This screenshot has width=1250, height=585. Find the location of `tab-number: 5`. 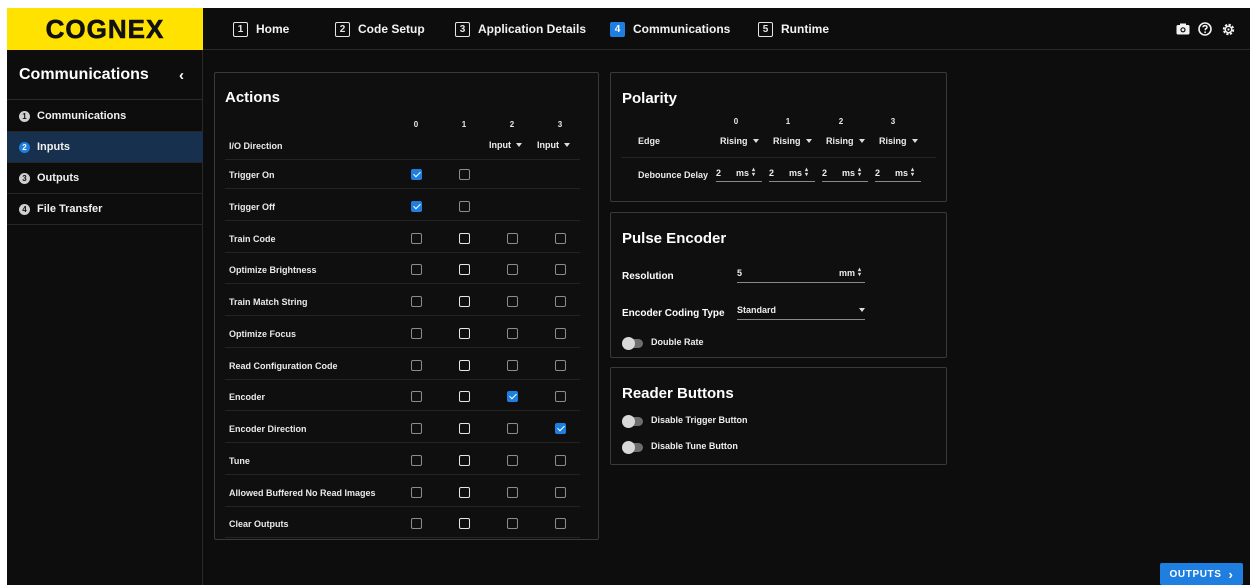

tab-number: 5 is located at coordinates (765, 29).